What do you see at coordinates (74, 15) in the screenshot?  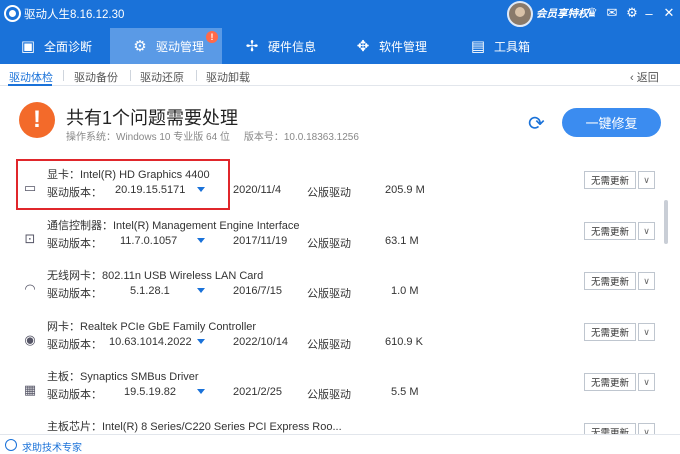 I see `app-title: 驱动人生8.16.12.30` at bounding box center [74, 15].